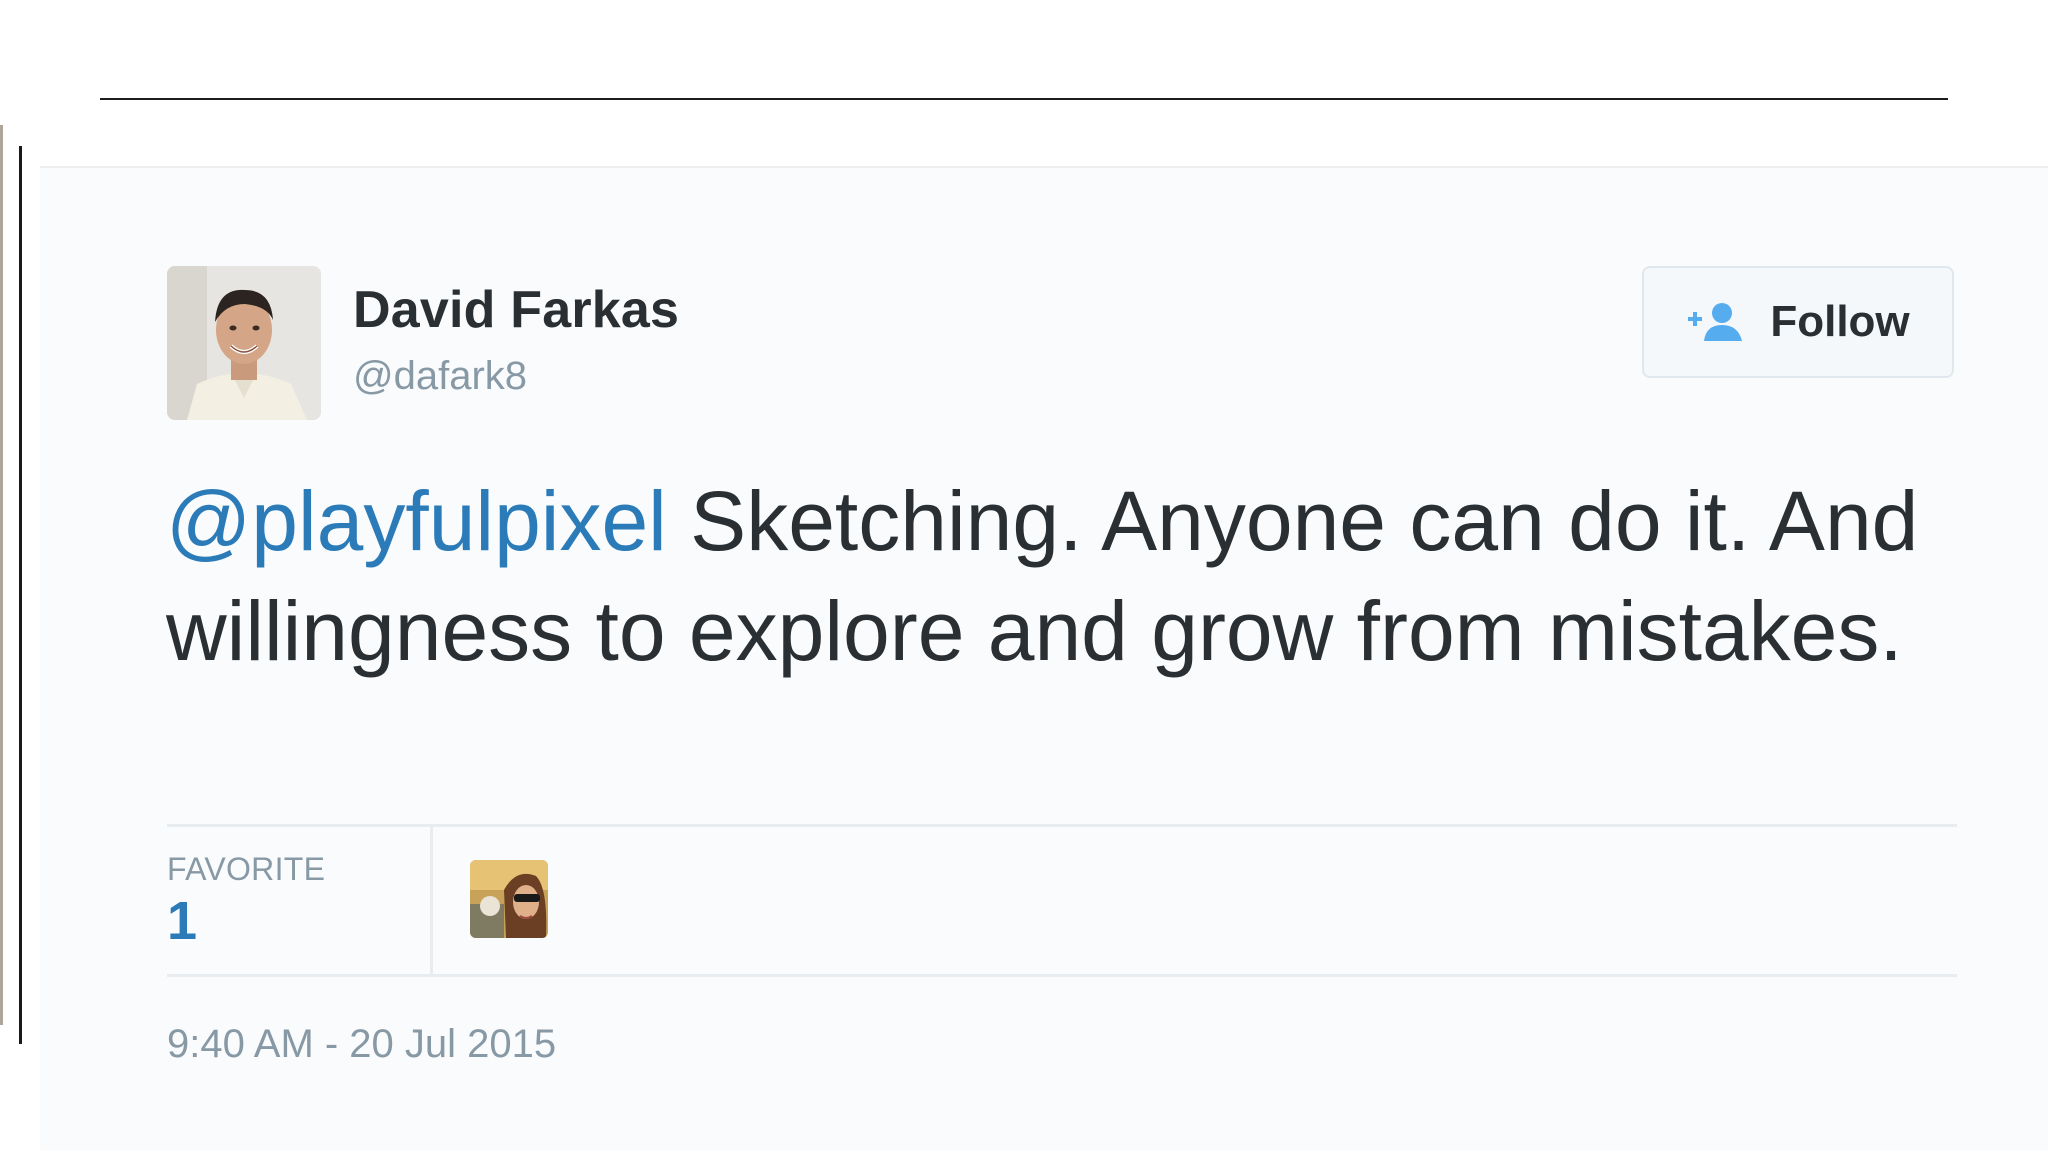  Describe the element at coordinates (1024, 99) in the screenshot. I see `top-divider-line` at that location.